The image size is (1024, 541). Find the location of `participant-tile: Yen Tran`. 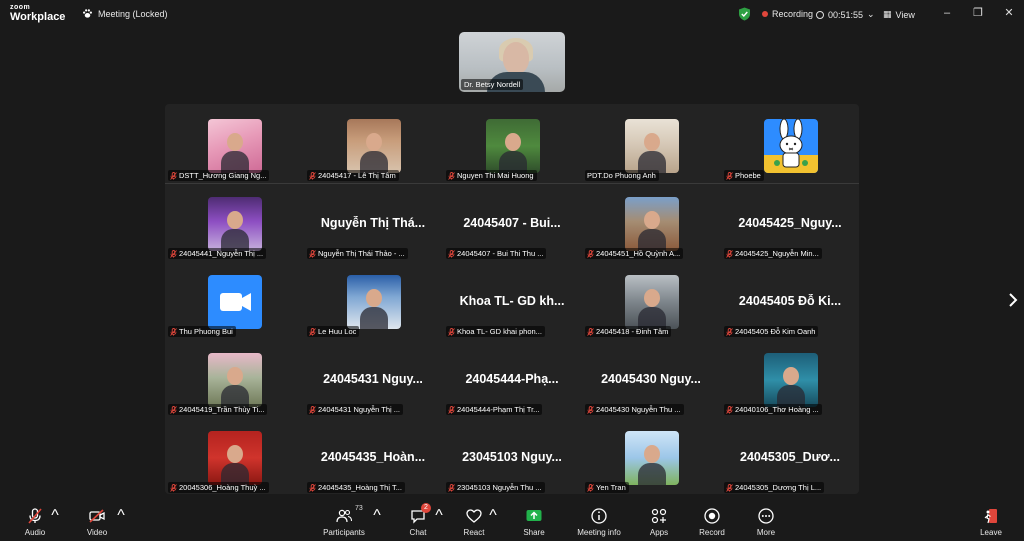

participant-tile: Yen Tran is located at coordinates (651, 456).